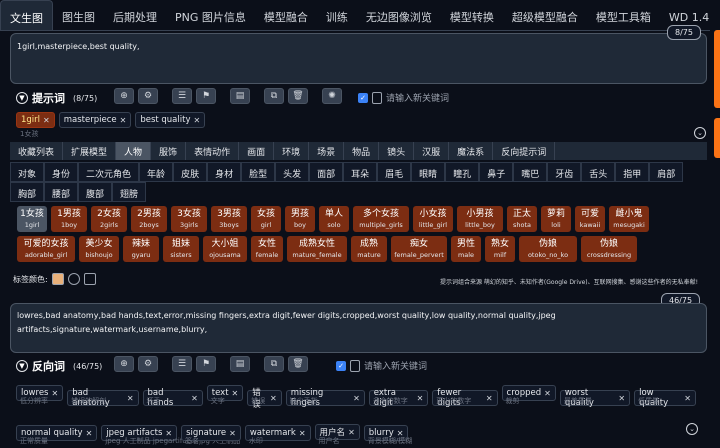 The image size is (720, 448). I want to click on category-tab: 场景, so click(327, 151).